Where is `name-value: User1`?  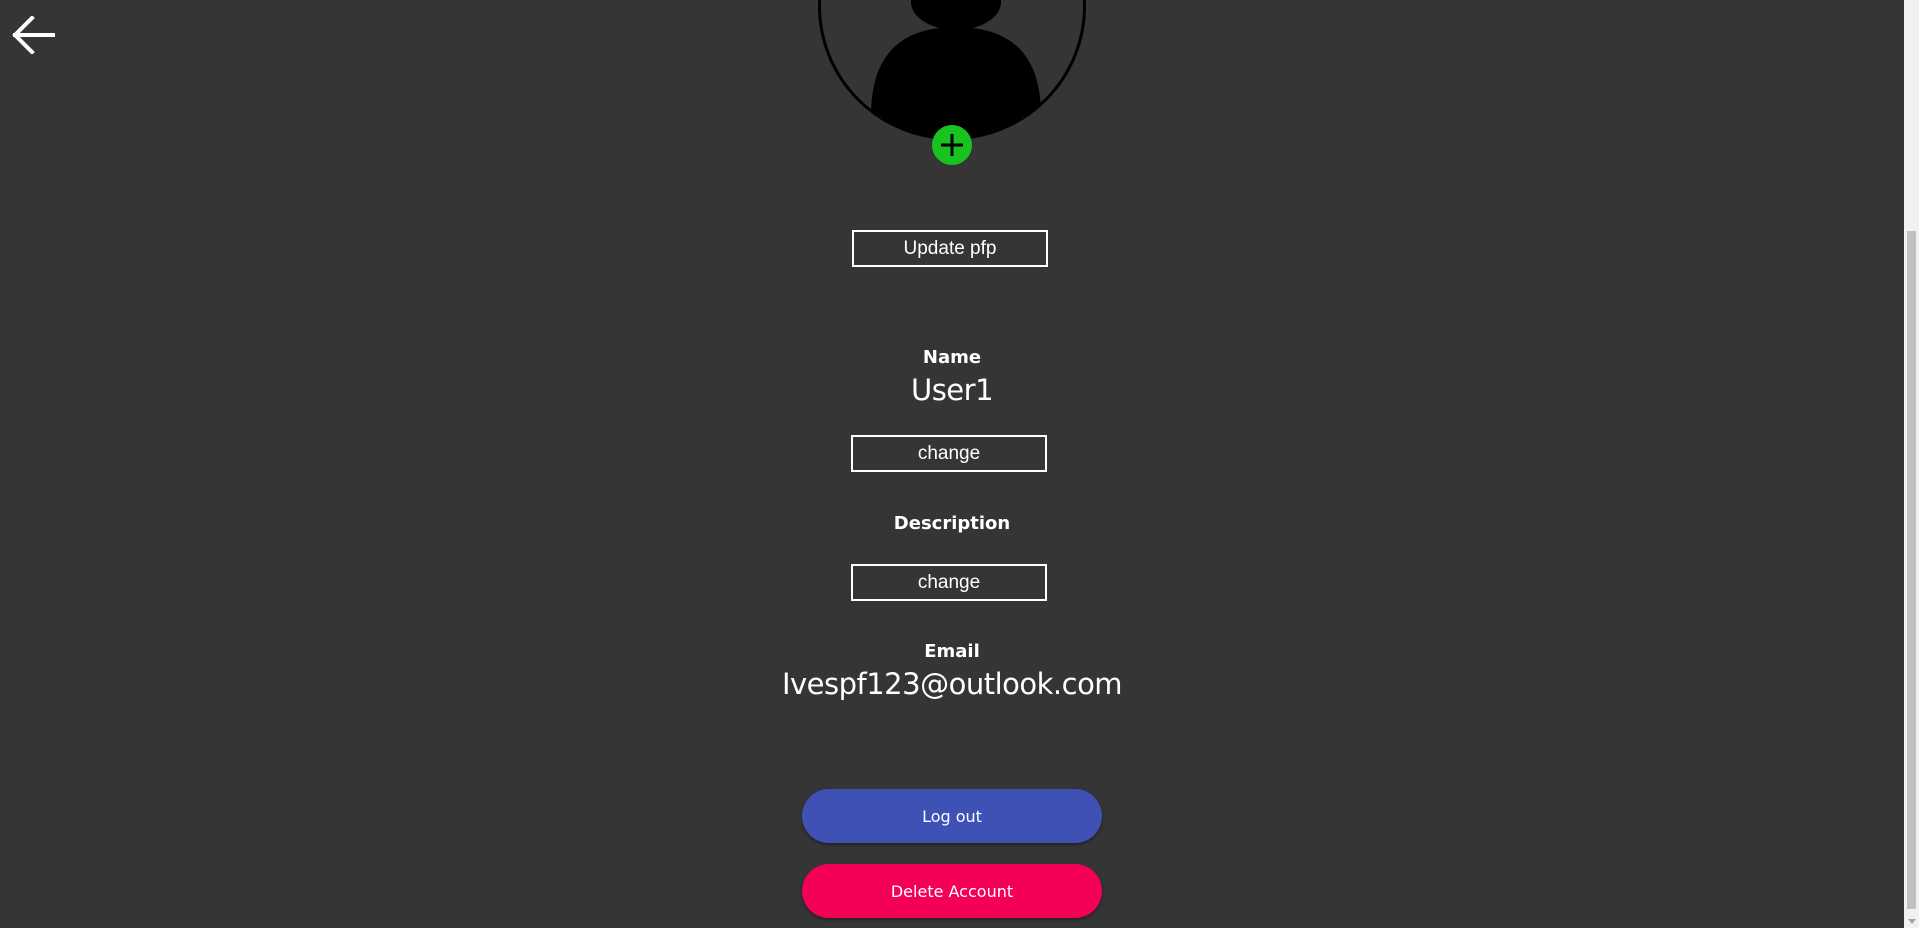 name-value: User1 is located at coordinates (952, 390).